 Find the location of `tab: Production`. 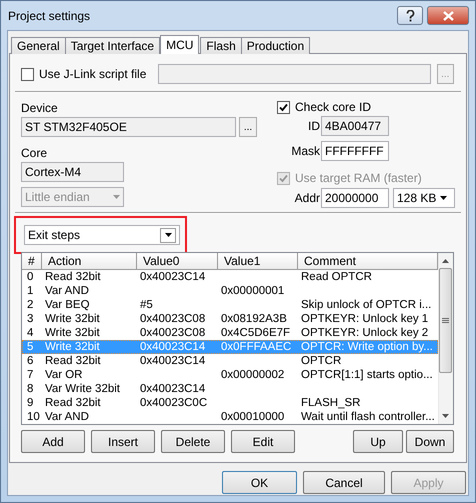

tab: Production is located at coordinates (275, 45).